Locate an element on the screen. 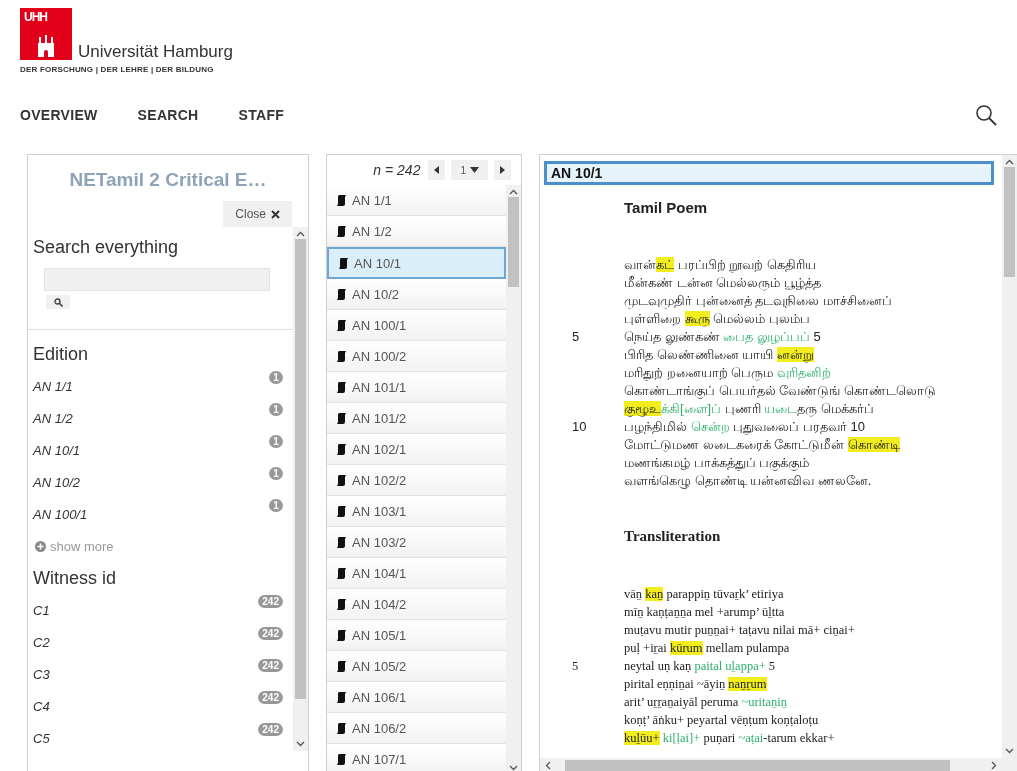 The height and width of the screenshot is (771, 1017). facet-item: C5 242 is located at coordinates (160, 735).